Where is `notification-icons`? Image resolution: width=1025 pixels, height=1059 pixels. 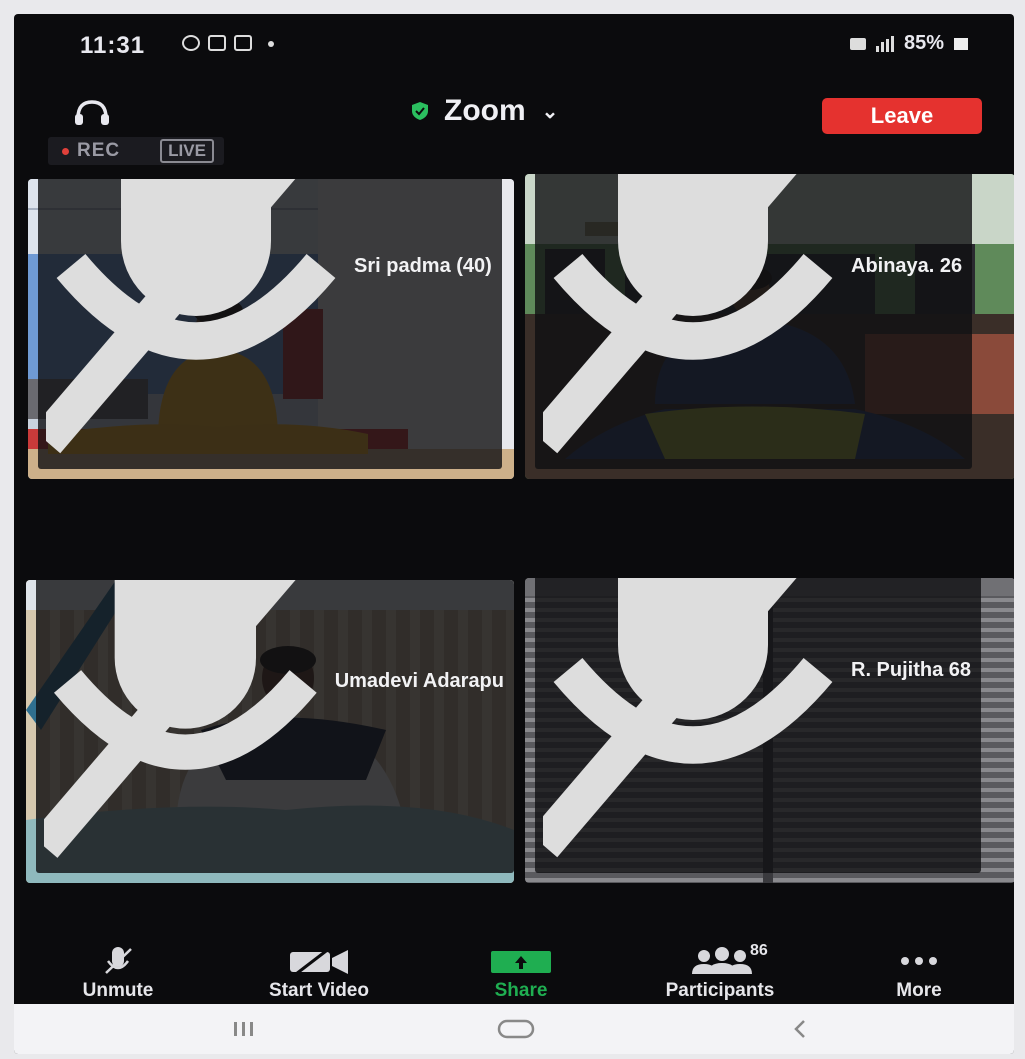
notification-icons is located at coordinates (228, 43).